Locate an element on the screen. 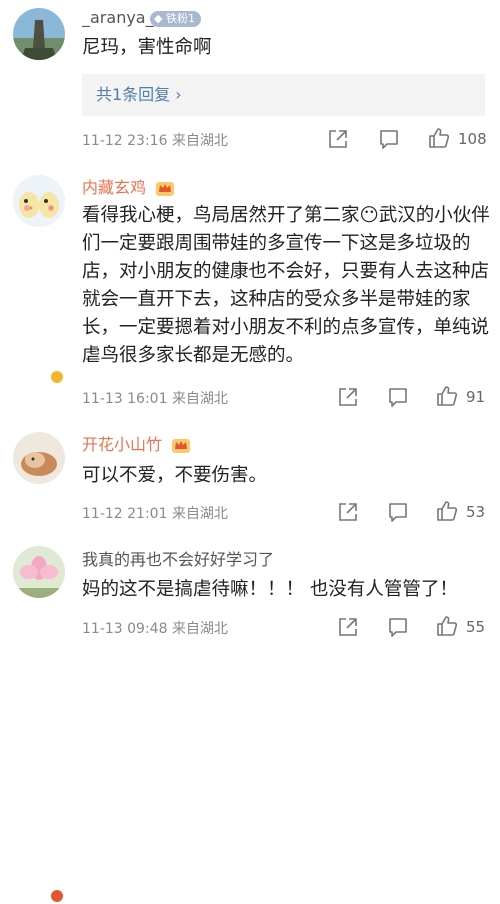 This screenshot has width=500, height=904. username: _aranya_ is located at coordinates (118, 18).